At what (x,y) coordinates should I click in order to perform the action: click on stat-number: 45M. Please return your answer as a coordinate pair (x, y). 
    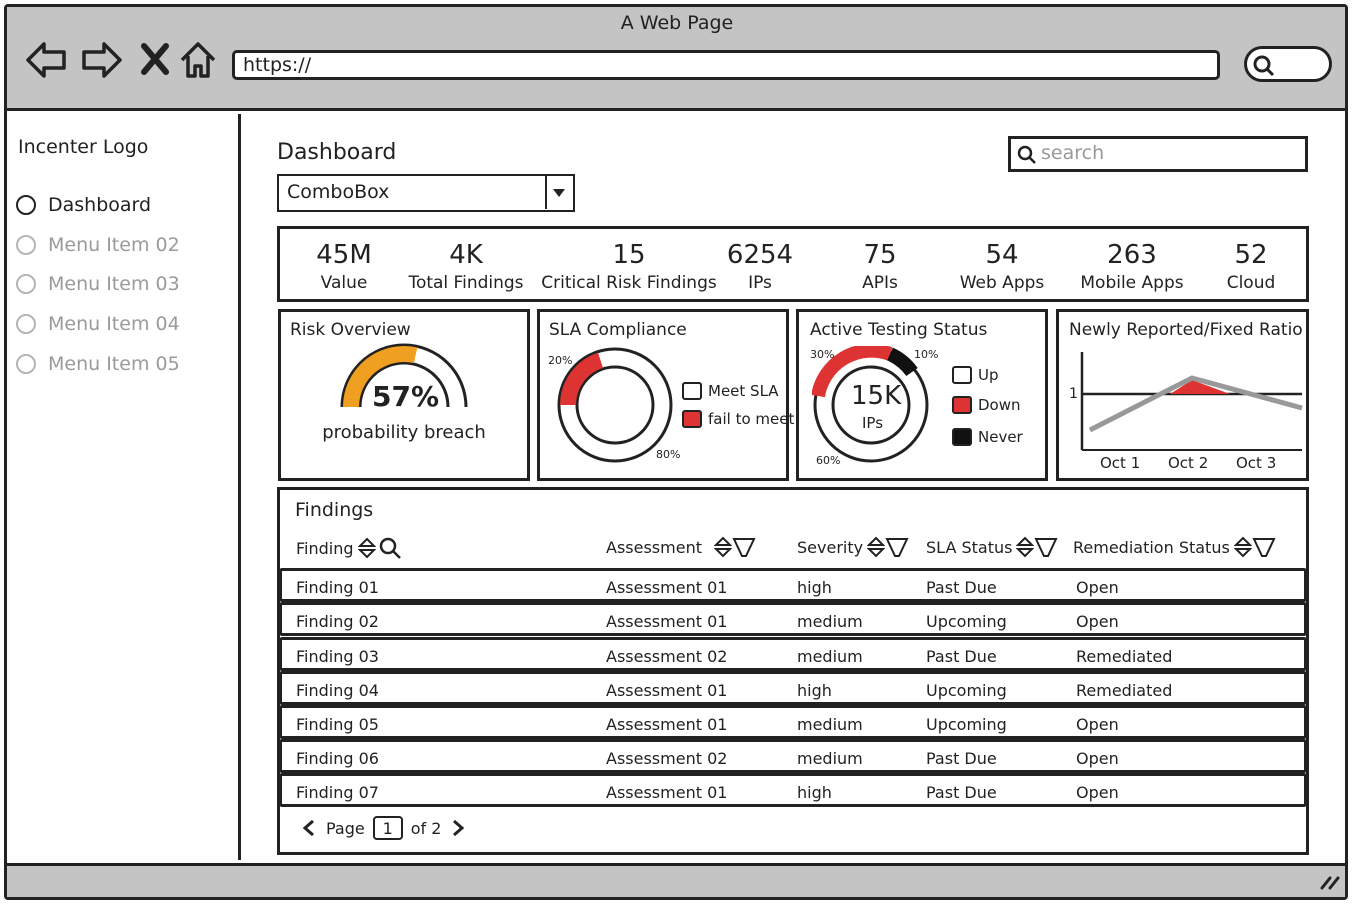
    Looking at the image, I should click on (344, 255).